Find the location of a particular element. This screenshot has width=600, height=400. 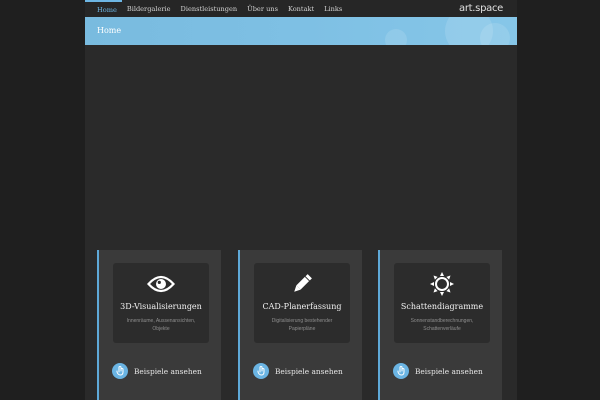

service-description-line: Schattenverläufe is located at coordinates (442, 329).